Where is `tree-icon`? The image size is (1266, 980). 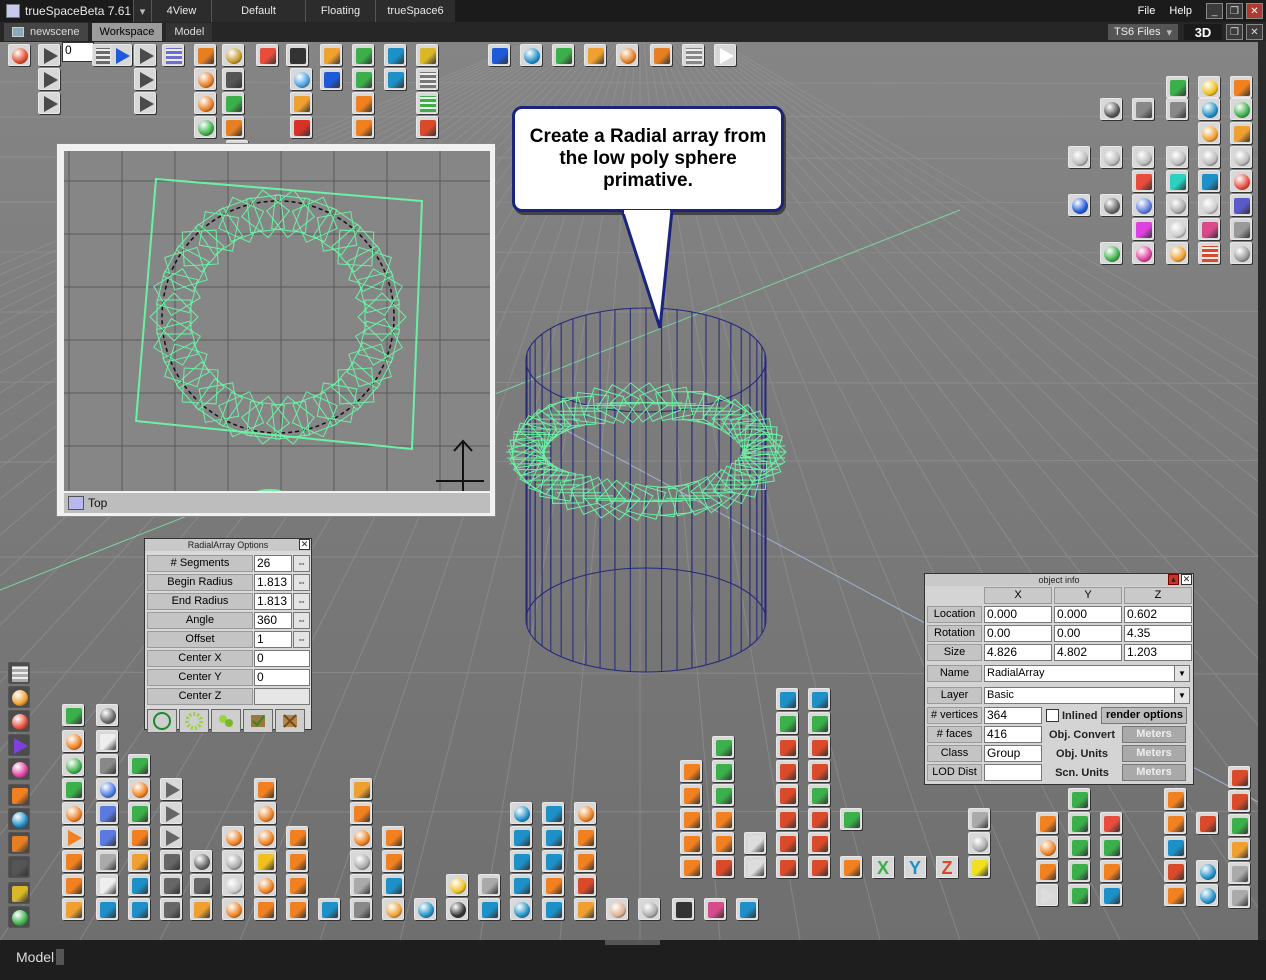 tree-icon is located at coordinates (553, 813).